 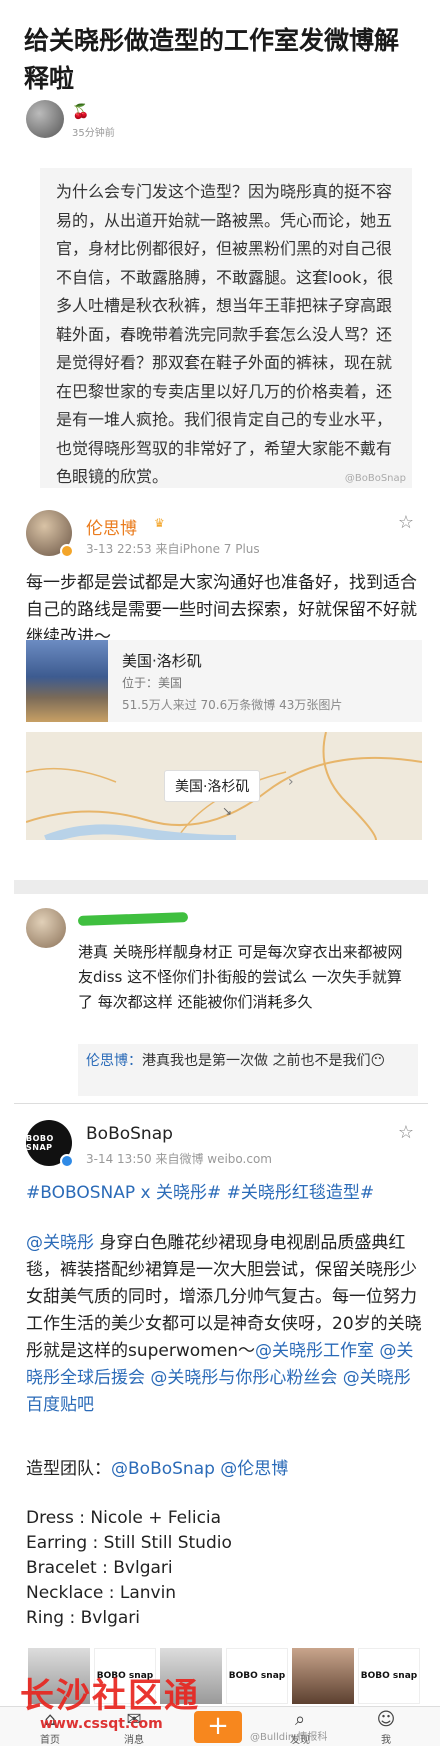 What do you see at coordinates (212, 59) in the screenshot?
I see `article-title: 给关晓彤做造型的工作室发微博解释啦` at bounding box center [212, 59].